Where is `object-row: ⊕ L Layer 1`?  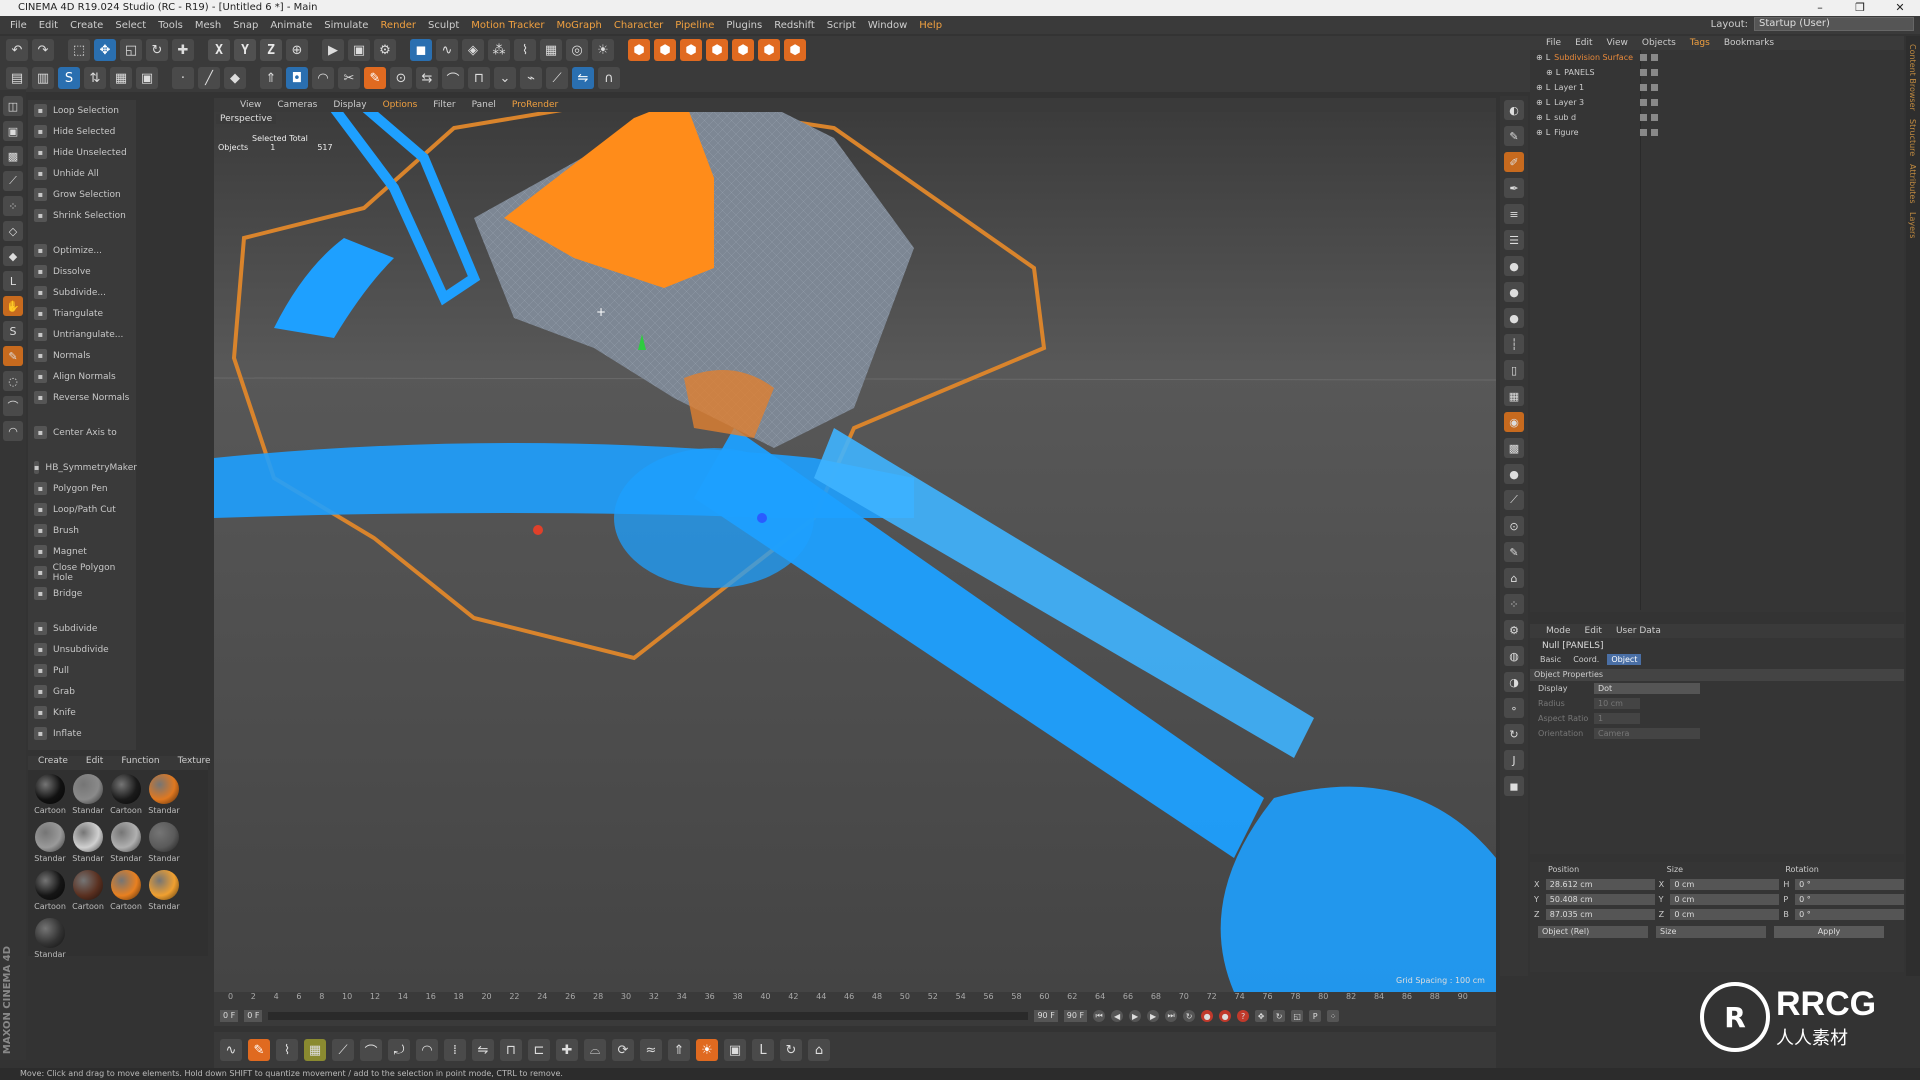
object-row: ⊕ L Layer 1 is located at coordinates (1717, 87).